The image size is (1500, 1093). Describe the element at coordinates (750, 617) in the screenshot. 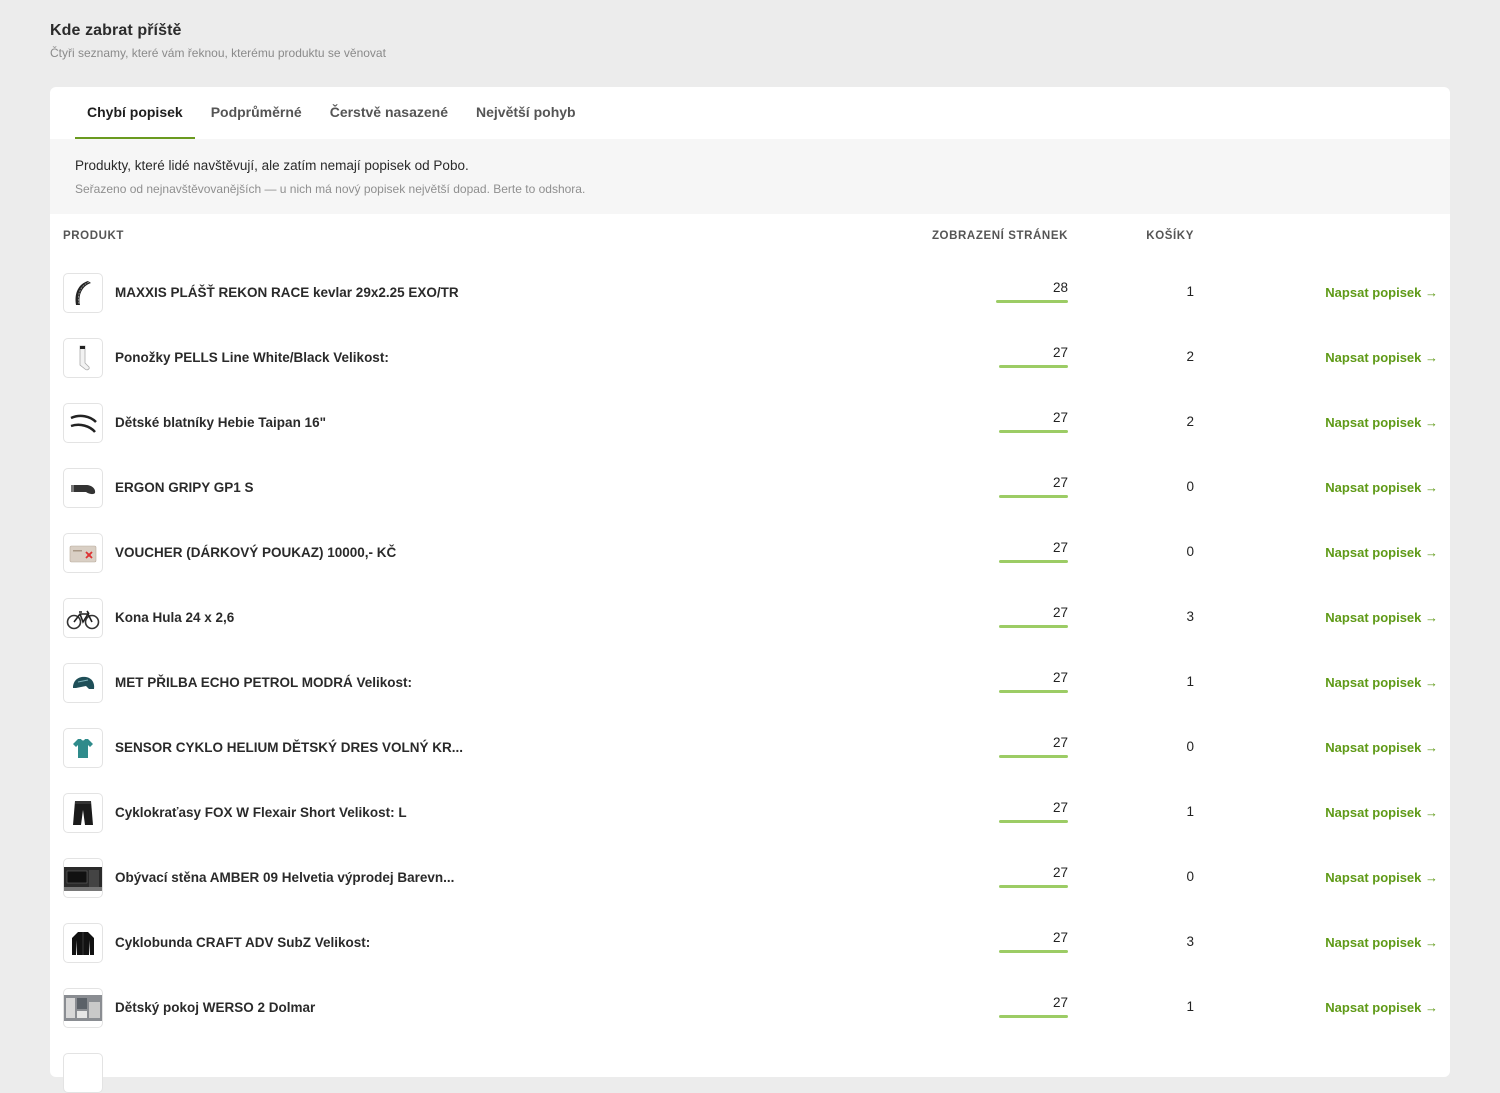

I see `table-row: Kona Hula 24 x 2,6 27 3 Napsat popisek →` at that location.